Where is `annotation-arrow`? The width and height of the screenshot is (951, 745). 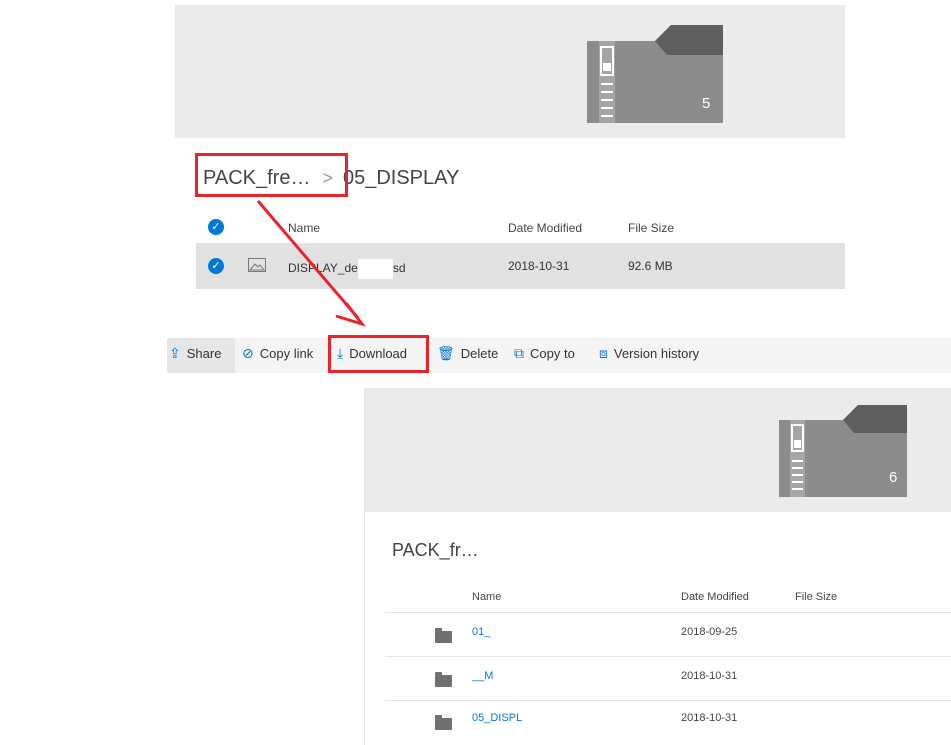 annotation-arrow is located at coordinates (311, 263).